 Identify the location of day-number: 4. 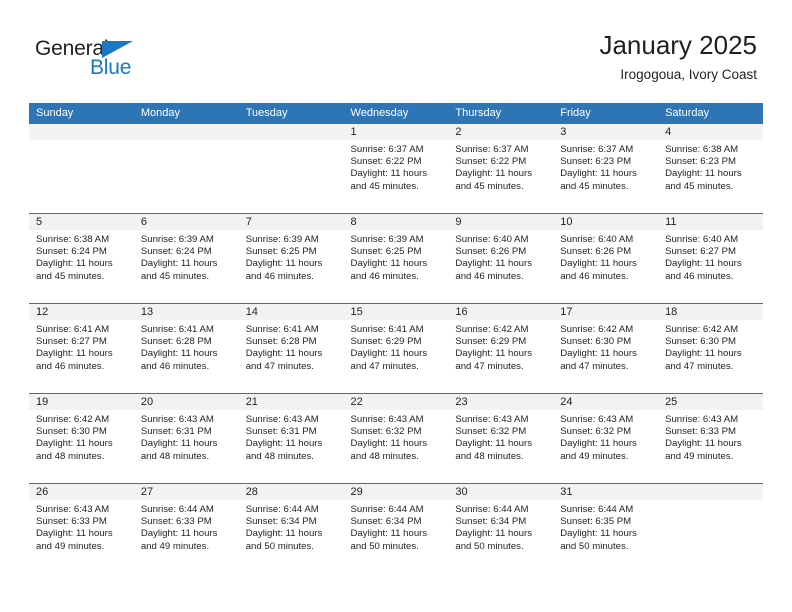
(710, 132).